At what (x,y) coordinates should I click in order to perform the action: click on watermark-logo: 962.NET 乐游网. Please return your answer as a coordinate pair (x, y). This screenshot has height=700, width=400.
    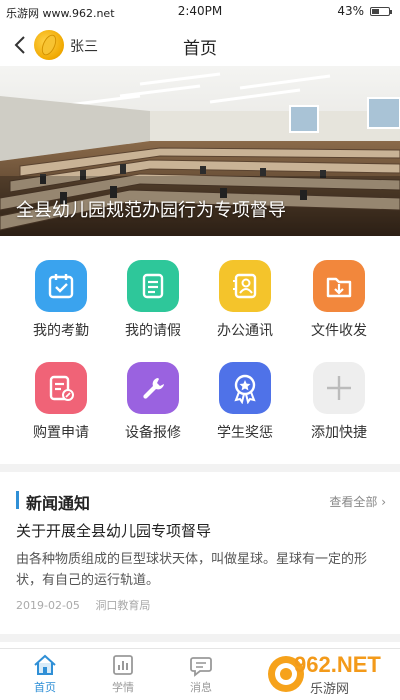
    Looking at the image, I should click on (329, 674).